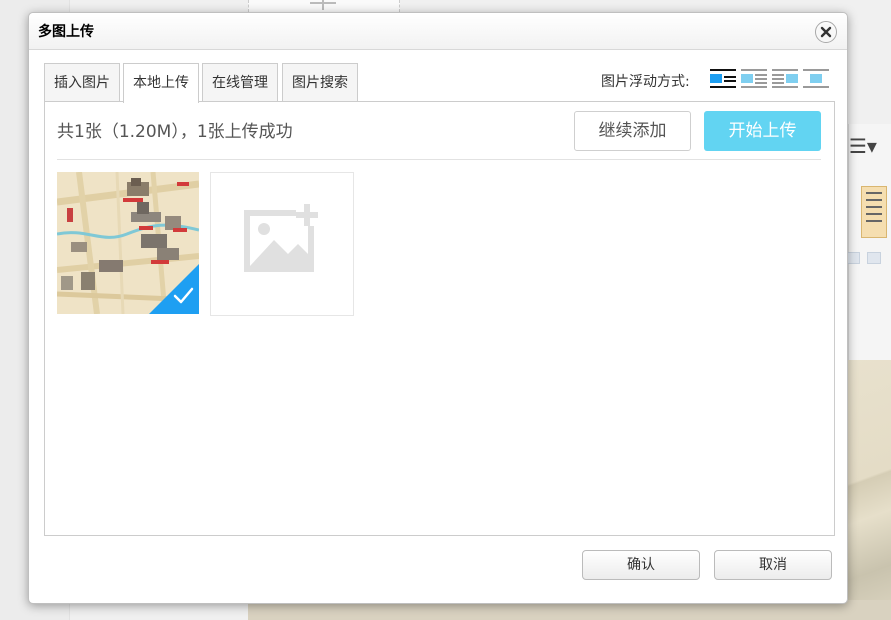  What do you see at coordinates (863, 146) in the screenshot?
I see `list-icon: ☰▾` at bounding box center [863, 146].